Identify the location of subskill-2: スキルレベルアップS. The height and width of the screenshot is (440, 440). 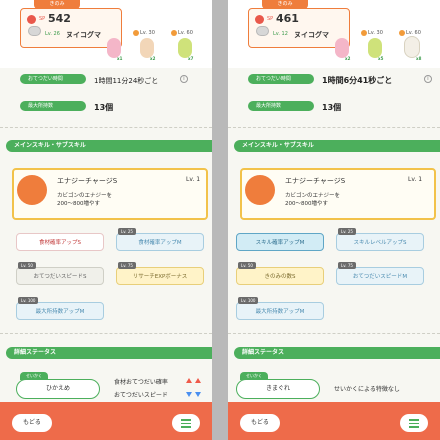
(380, 242).